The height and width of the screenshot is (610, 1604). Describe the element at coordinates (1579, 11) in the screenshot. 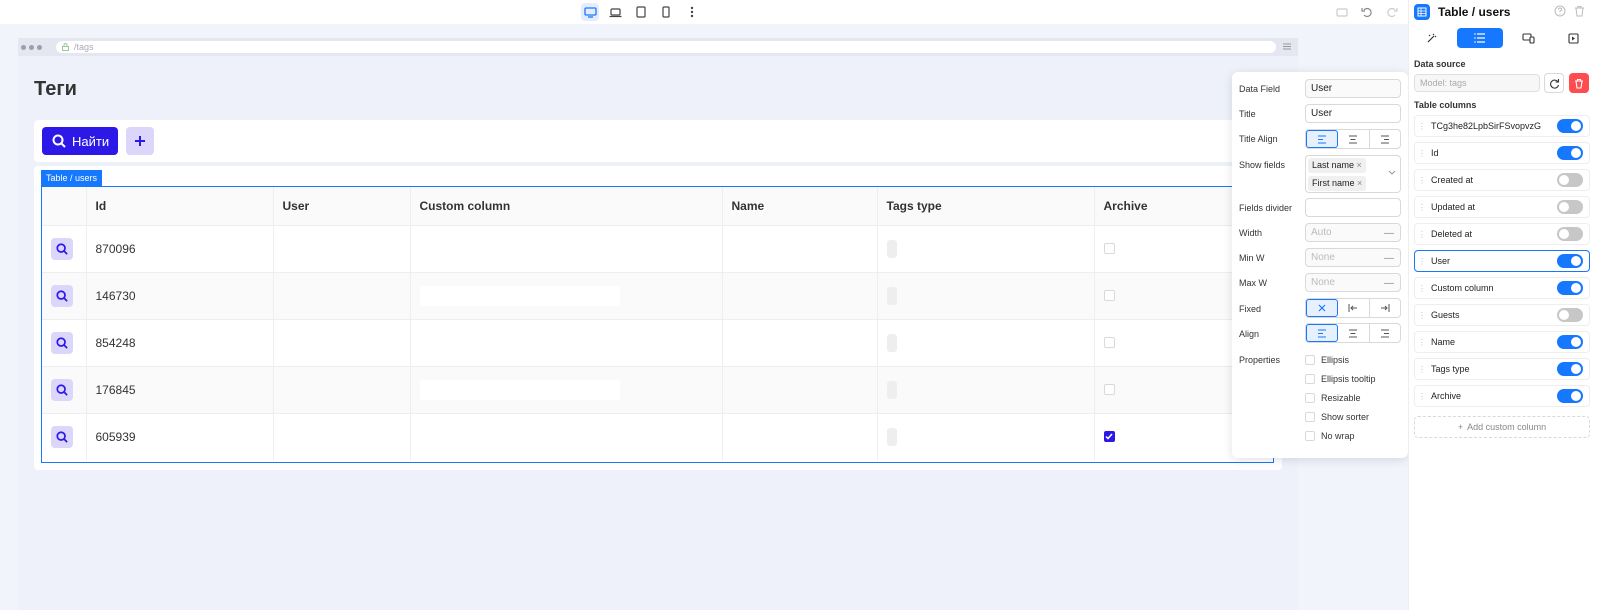

I see `trash-icon` at that location.